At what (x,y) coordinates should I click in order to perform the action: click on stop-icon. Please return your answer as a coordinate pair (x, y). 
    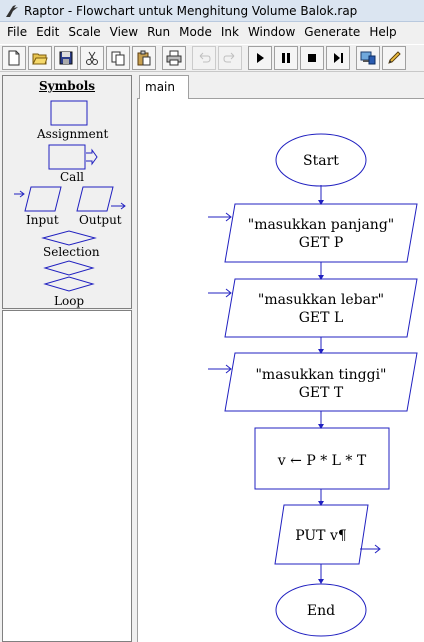
    Looking at the image, I should click on (312, 58).